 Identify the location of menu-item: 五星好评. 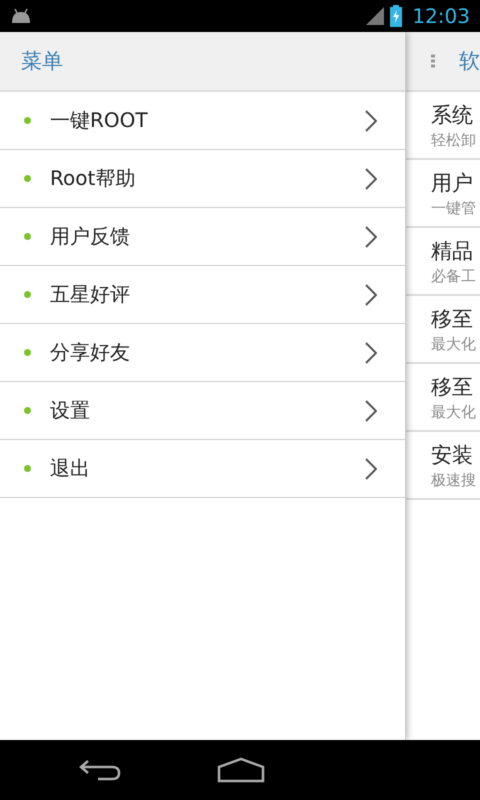
(202, 295).